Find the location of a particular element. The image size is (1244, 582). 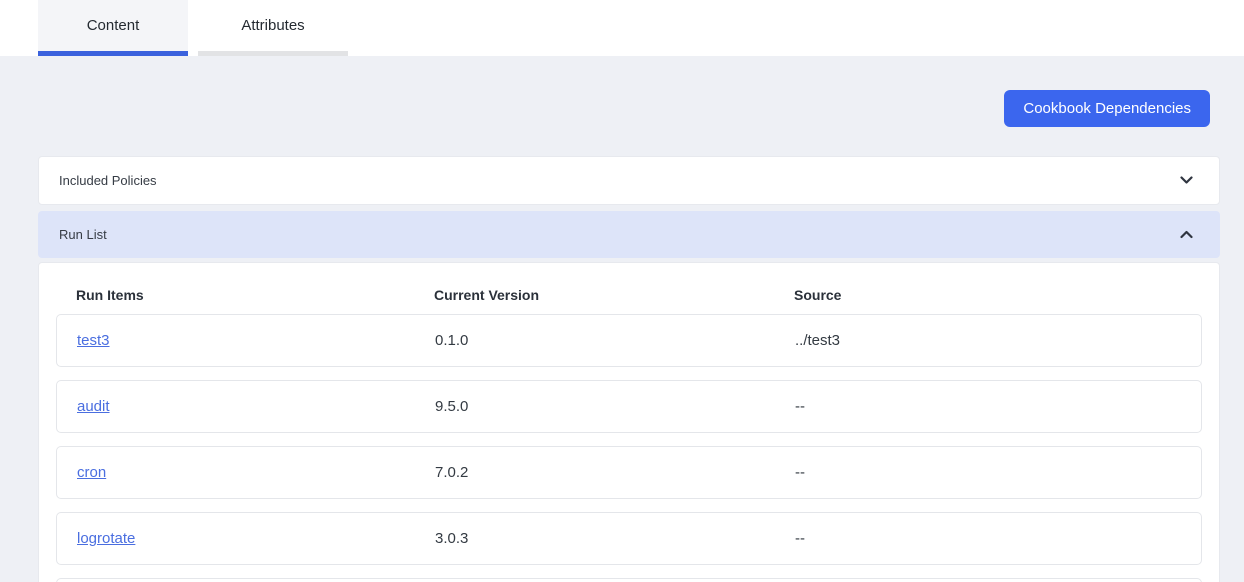

run-list-table-header: Run Items Current Version Source is located at coordinates (629, 295).